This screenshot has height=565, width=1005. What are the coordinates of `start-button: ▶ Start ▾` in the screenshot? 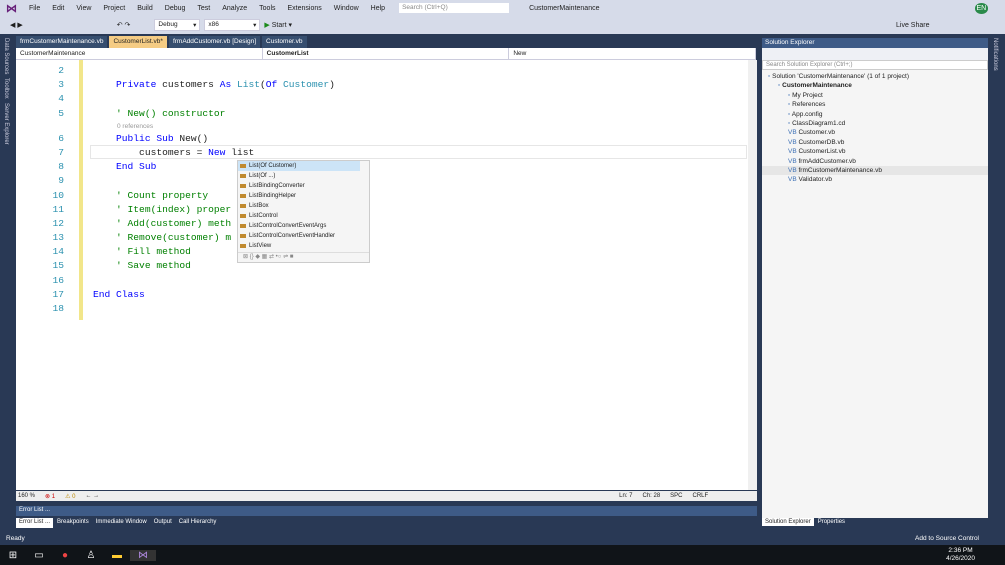 It's located at (278, 25).